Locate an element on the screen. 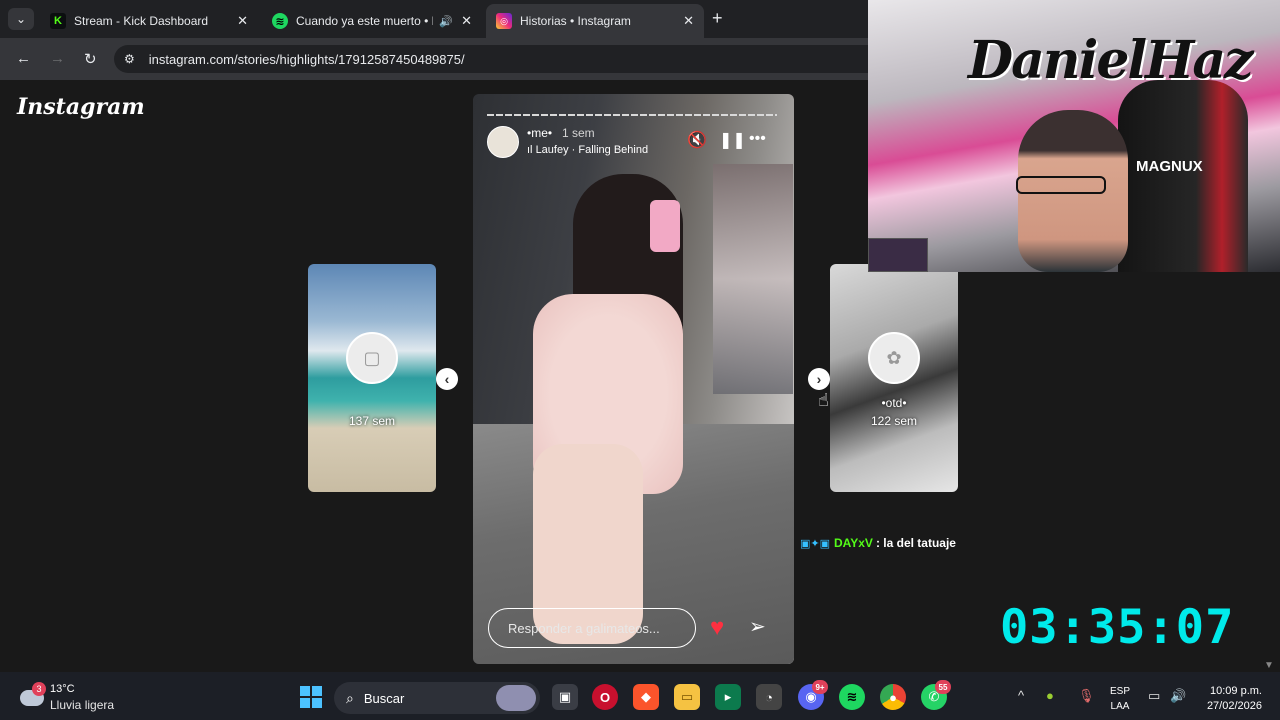  share-button: ➢ is located at coordinates (757, 626).